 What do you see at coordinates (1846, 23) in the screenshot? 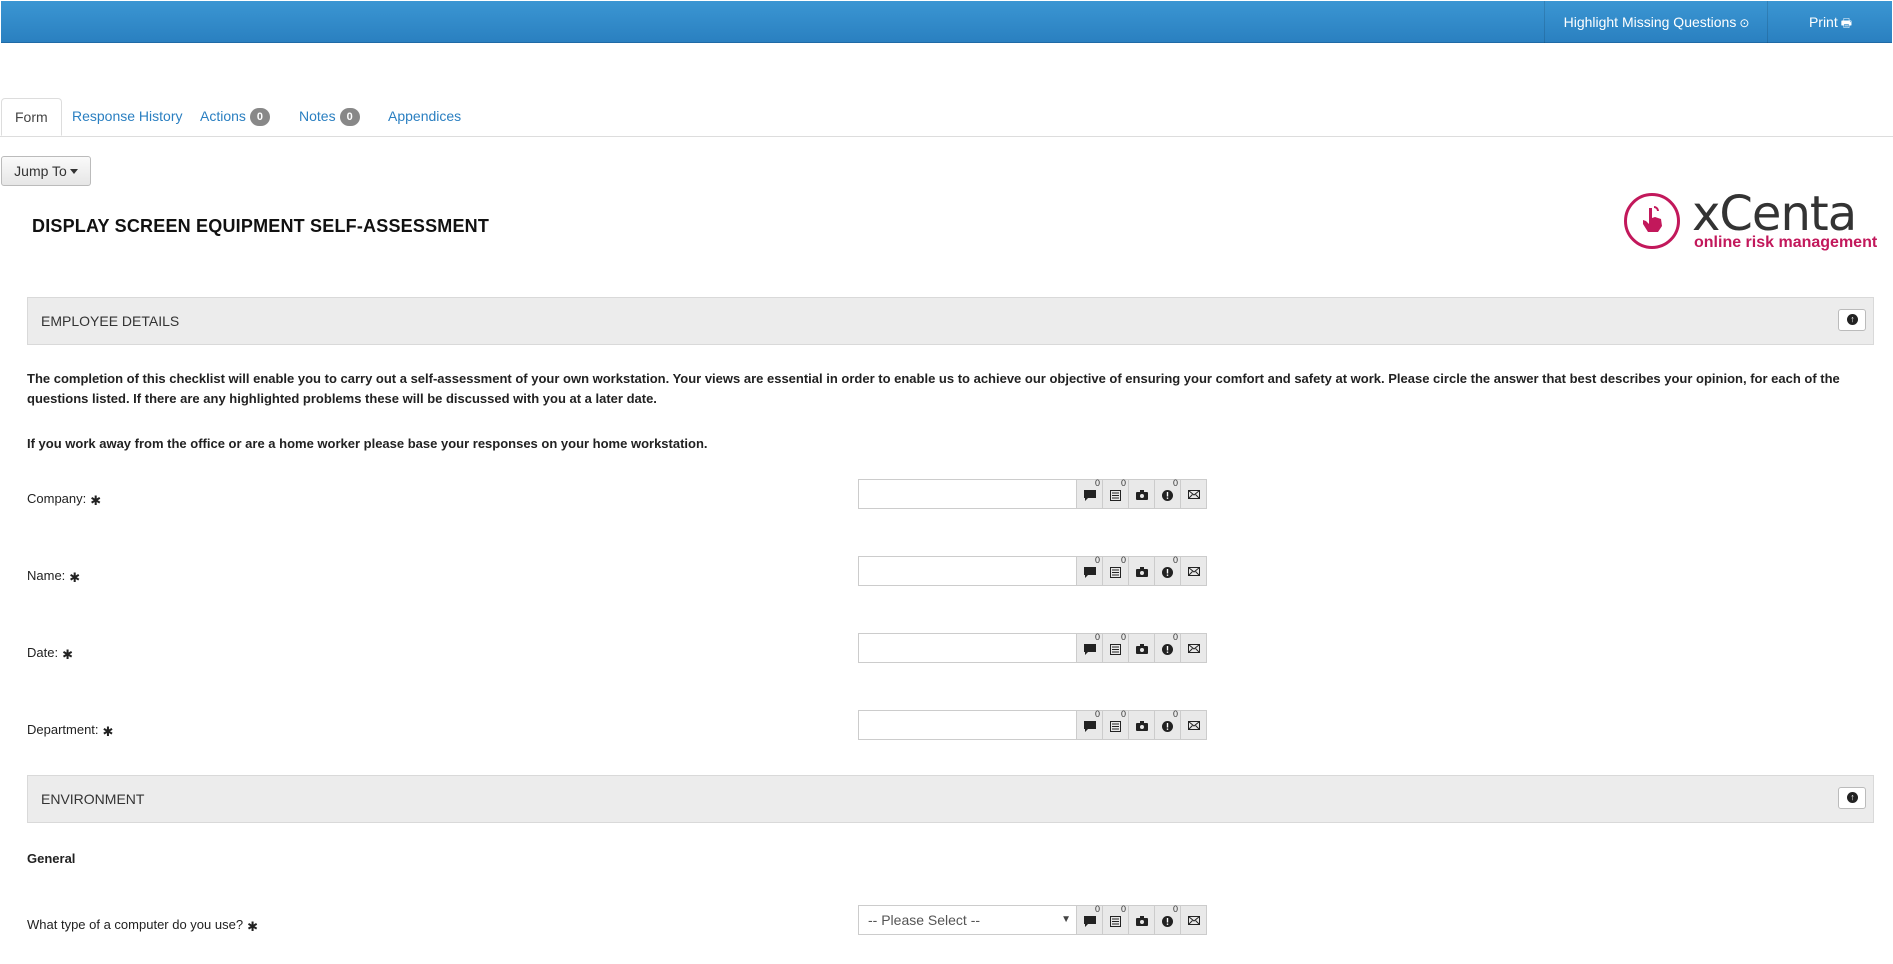
I see `printer-icon: 🖶` at bounding box center [1846, 23].